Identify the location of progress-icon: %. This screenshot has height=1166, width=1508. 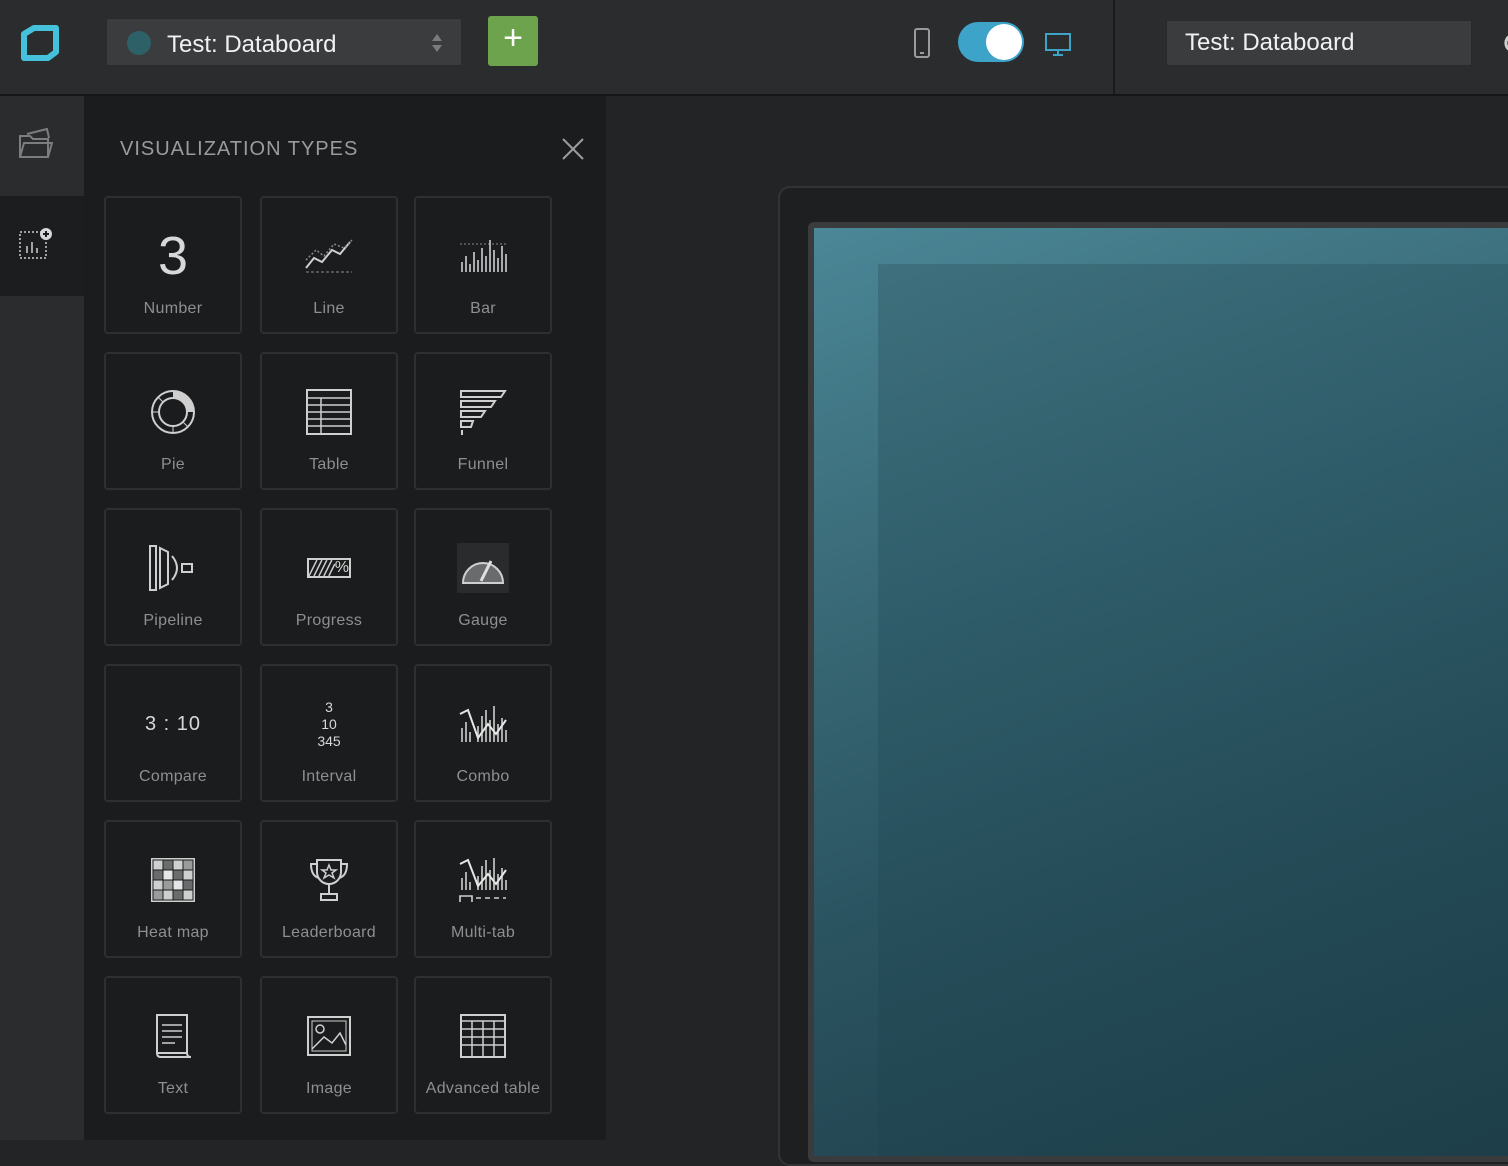
(329, 568).